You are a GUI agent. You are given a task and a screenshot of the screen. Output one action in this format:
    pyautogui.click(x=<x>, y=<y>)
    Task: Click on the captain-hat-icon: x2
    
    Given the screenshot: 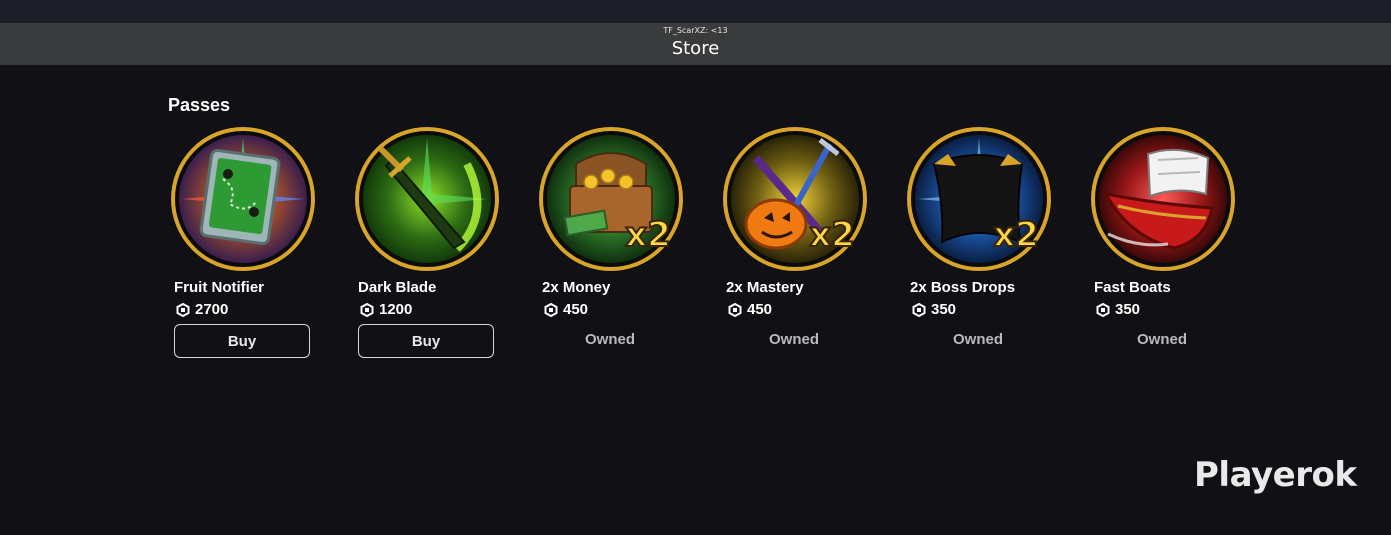 What is the action you would take?
    pyautogui.click(x=979, y=199)
    